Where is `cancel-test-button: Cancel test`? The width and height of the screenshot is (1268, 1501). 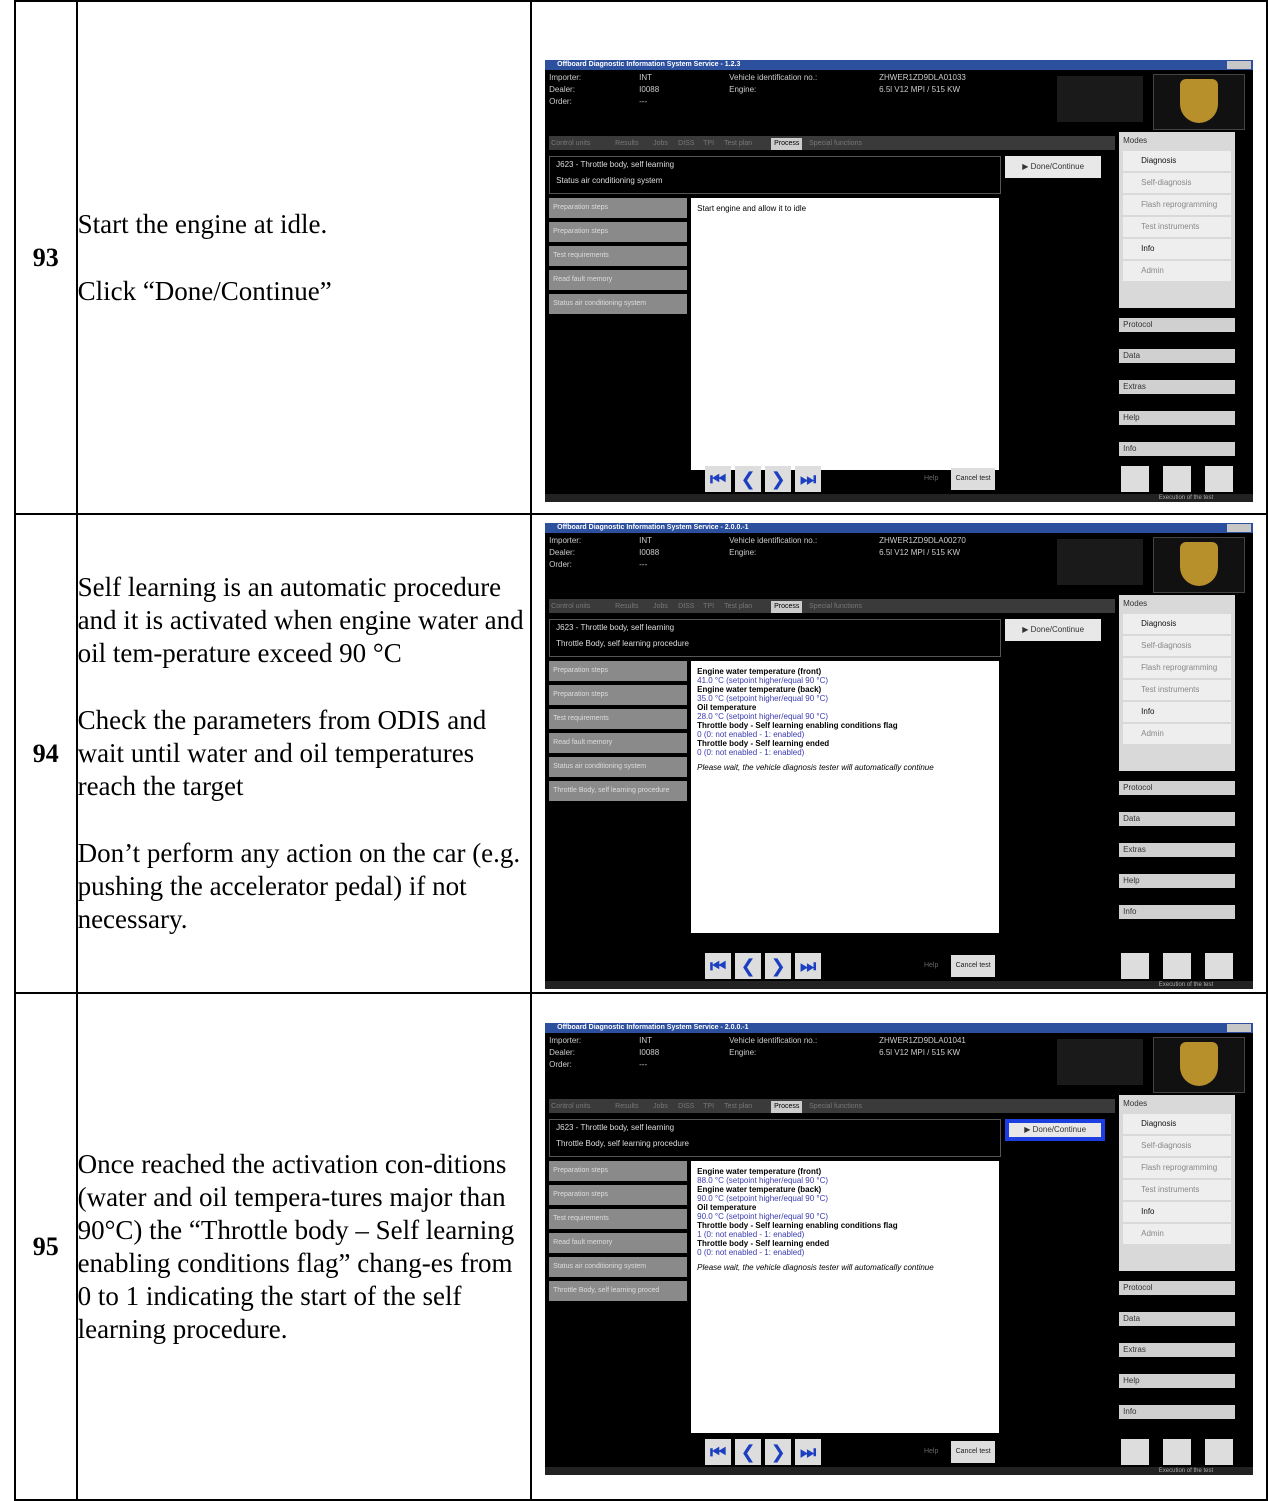
cancel-test-button: Cancel test is located at coordinates (973, 965).